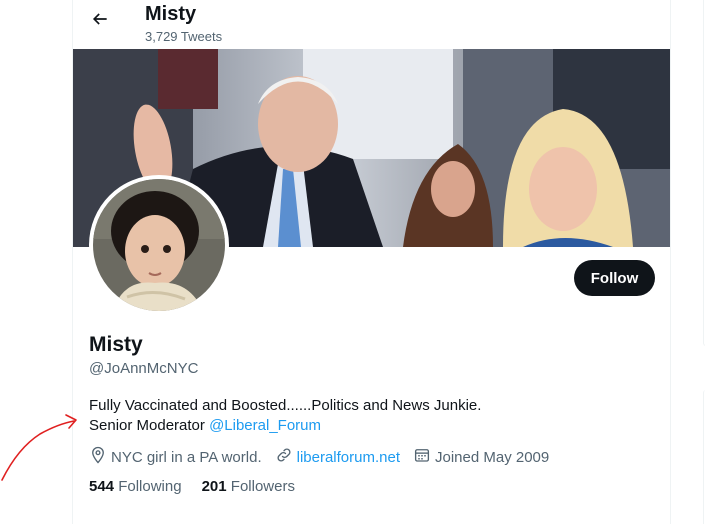 The width and height of the screenshot is (705, 524). Describe the element at coordinates (424, 457) in the screenshot. I see `calendar-icon` at that location.